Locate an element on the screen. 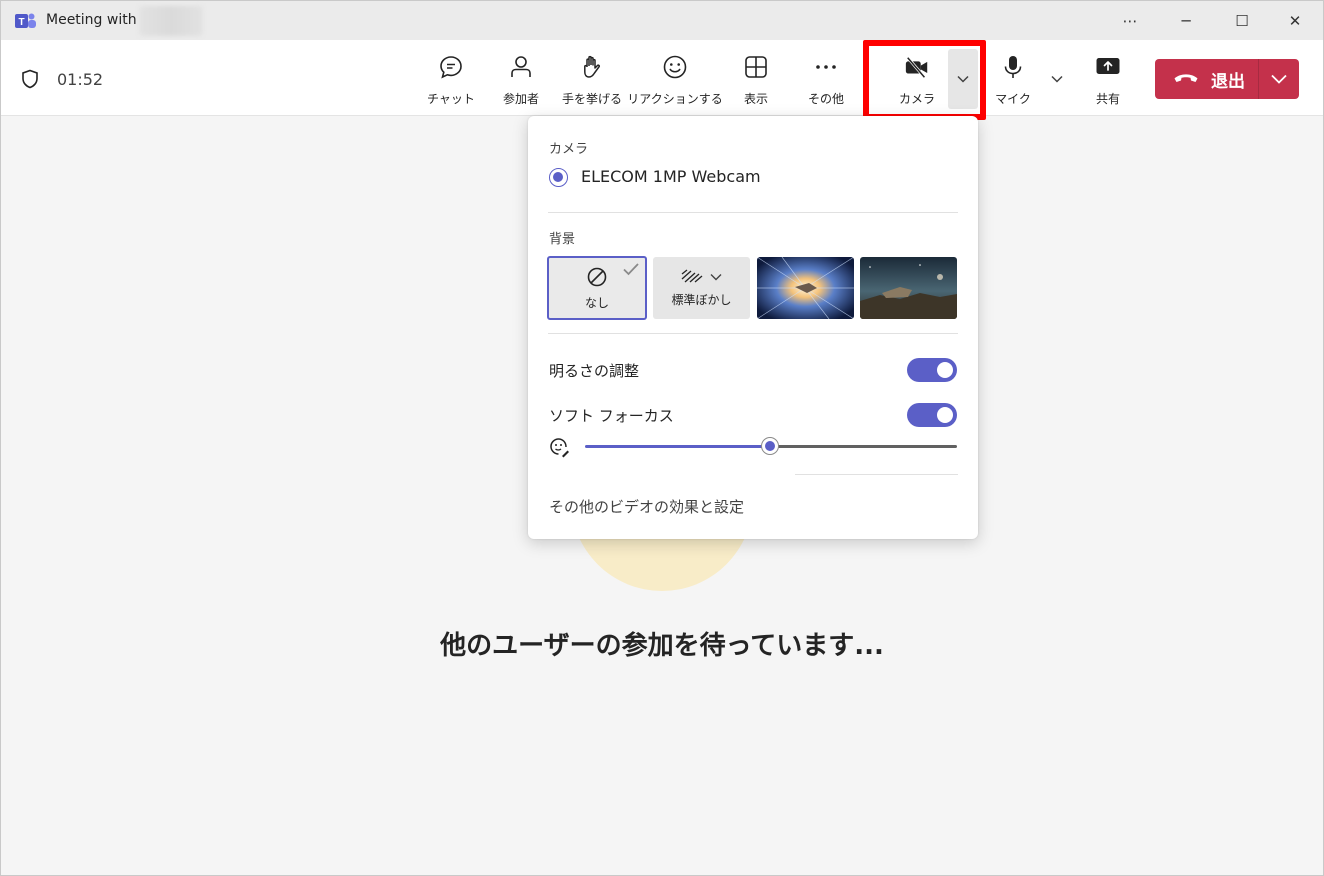 Image resolution: width=1324 pixels, height=876 pixels. soft-focus-label: ソフト フォーカス is located at coordinates (611, 416).